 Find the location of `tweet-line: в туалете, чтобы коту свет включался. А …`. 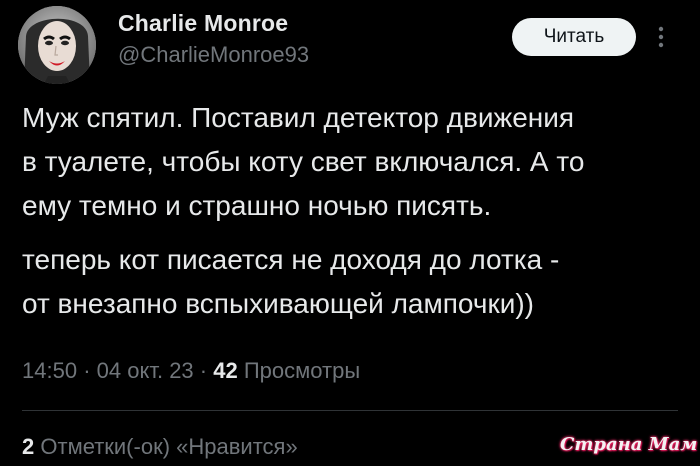

tweet-line: в туалете, чтобы коту свет включался. А … is located at coordinates (303, 161).